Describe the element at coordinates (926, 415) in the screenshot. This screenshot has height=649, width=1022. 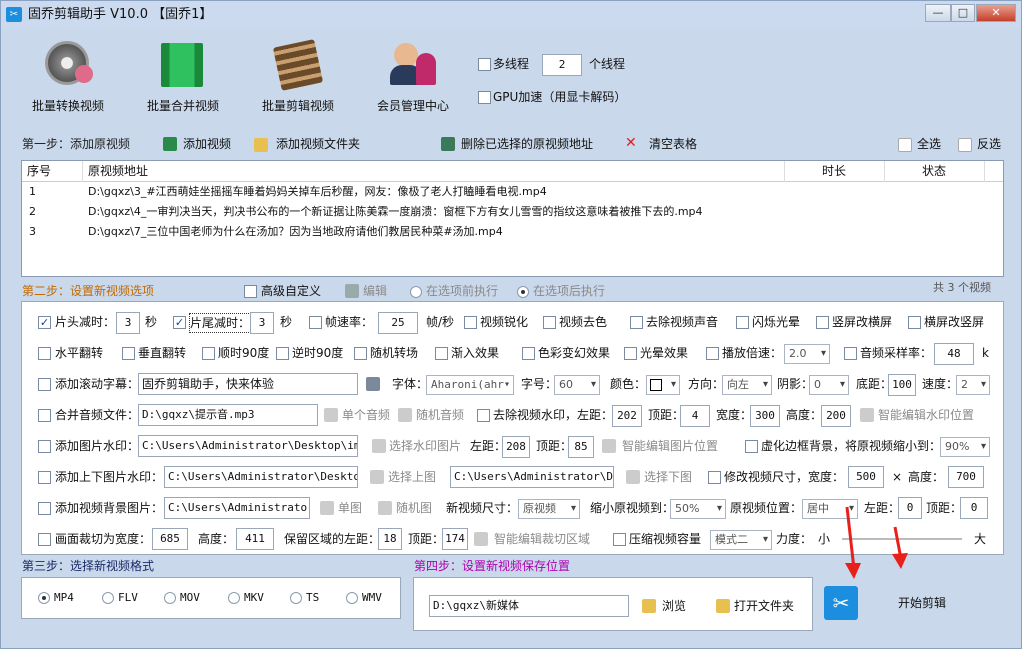
I see `smart-wm-button: 智能编辑水印位置` at that location.